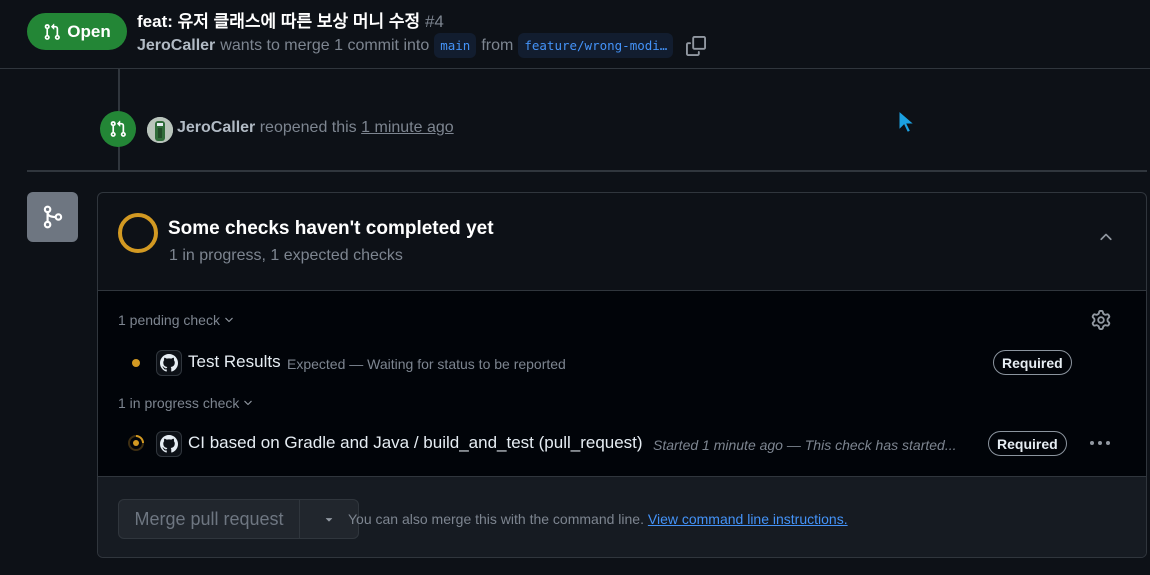 The image size is (1150, 575). I want to click on pr-state-badge: Open, so click(77, 31).